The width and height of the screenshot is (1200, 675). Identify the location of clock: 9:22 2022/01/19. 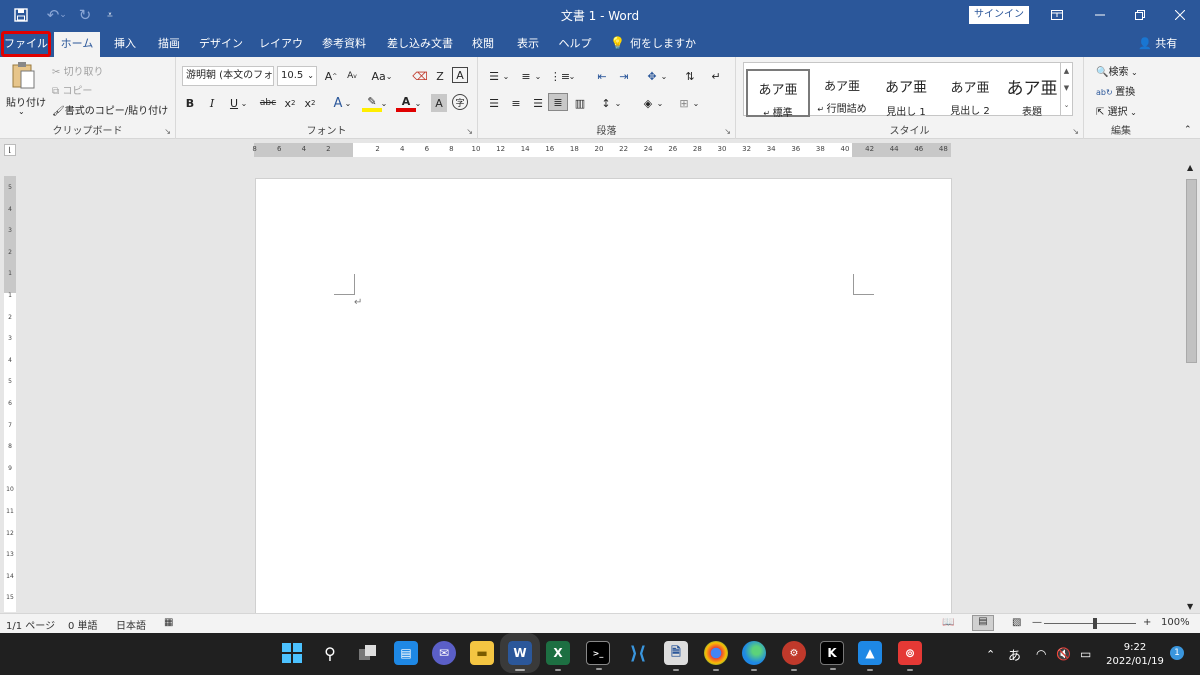
(1135, 655).